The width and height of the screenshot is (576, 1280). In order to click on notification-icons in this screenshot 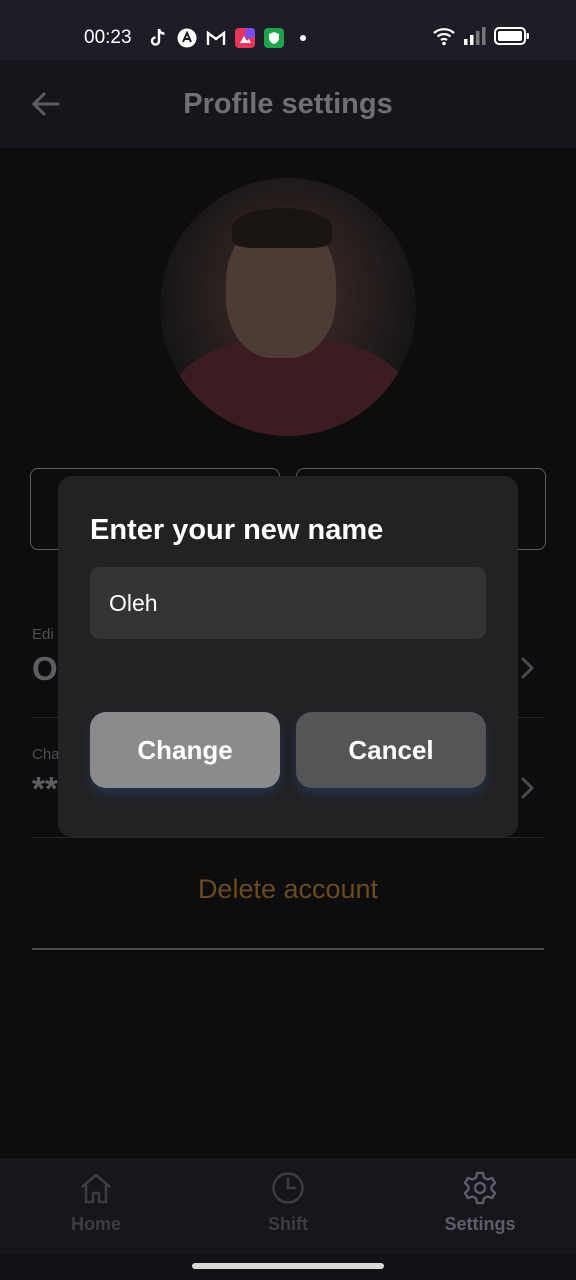, I will do `click(230, 38)`.